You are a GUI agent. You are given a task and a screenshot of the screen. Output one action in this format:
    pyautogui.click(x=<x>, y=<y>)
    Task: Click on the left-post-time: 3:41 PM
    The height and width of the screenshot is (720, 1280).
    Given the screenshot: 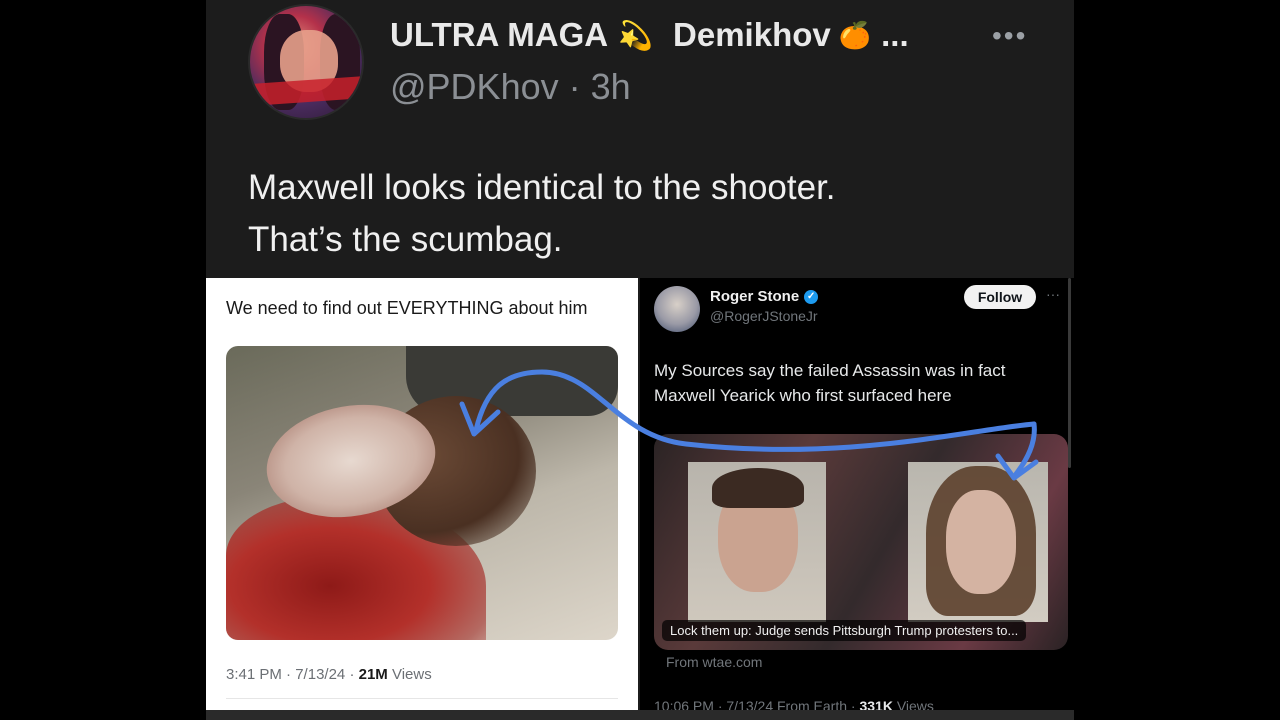 What is the action you would take?
    pyautogui.click(x=254, y=674)
    